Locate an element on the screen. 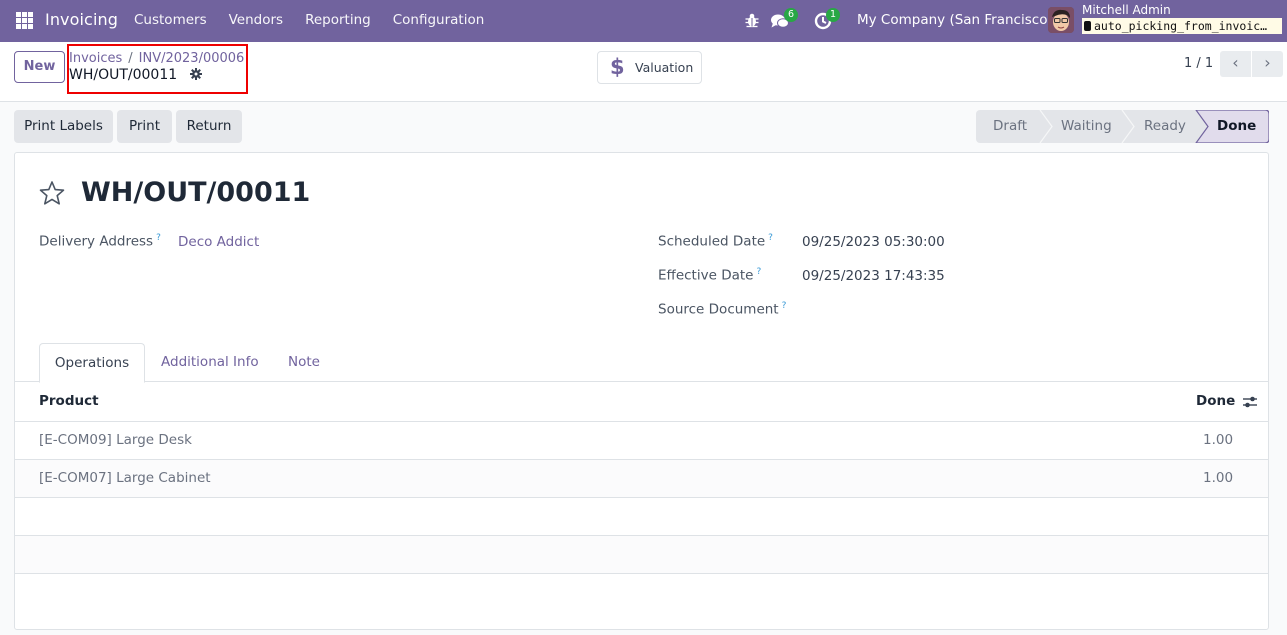  pager-previous-button: ‹ is located at coordinates (1235, 64).